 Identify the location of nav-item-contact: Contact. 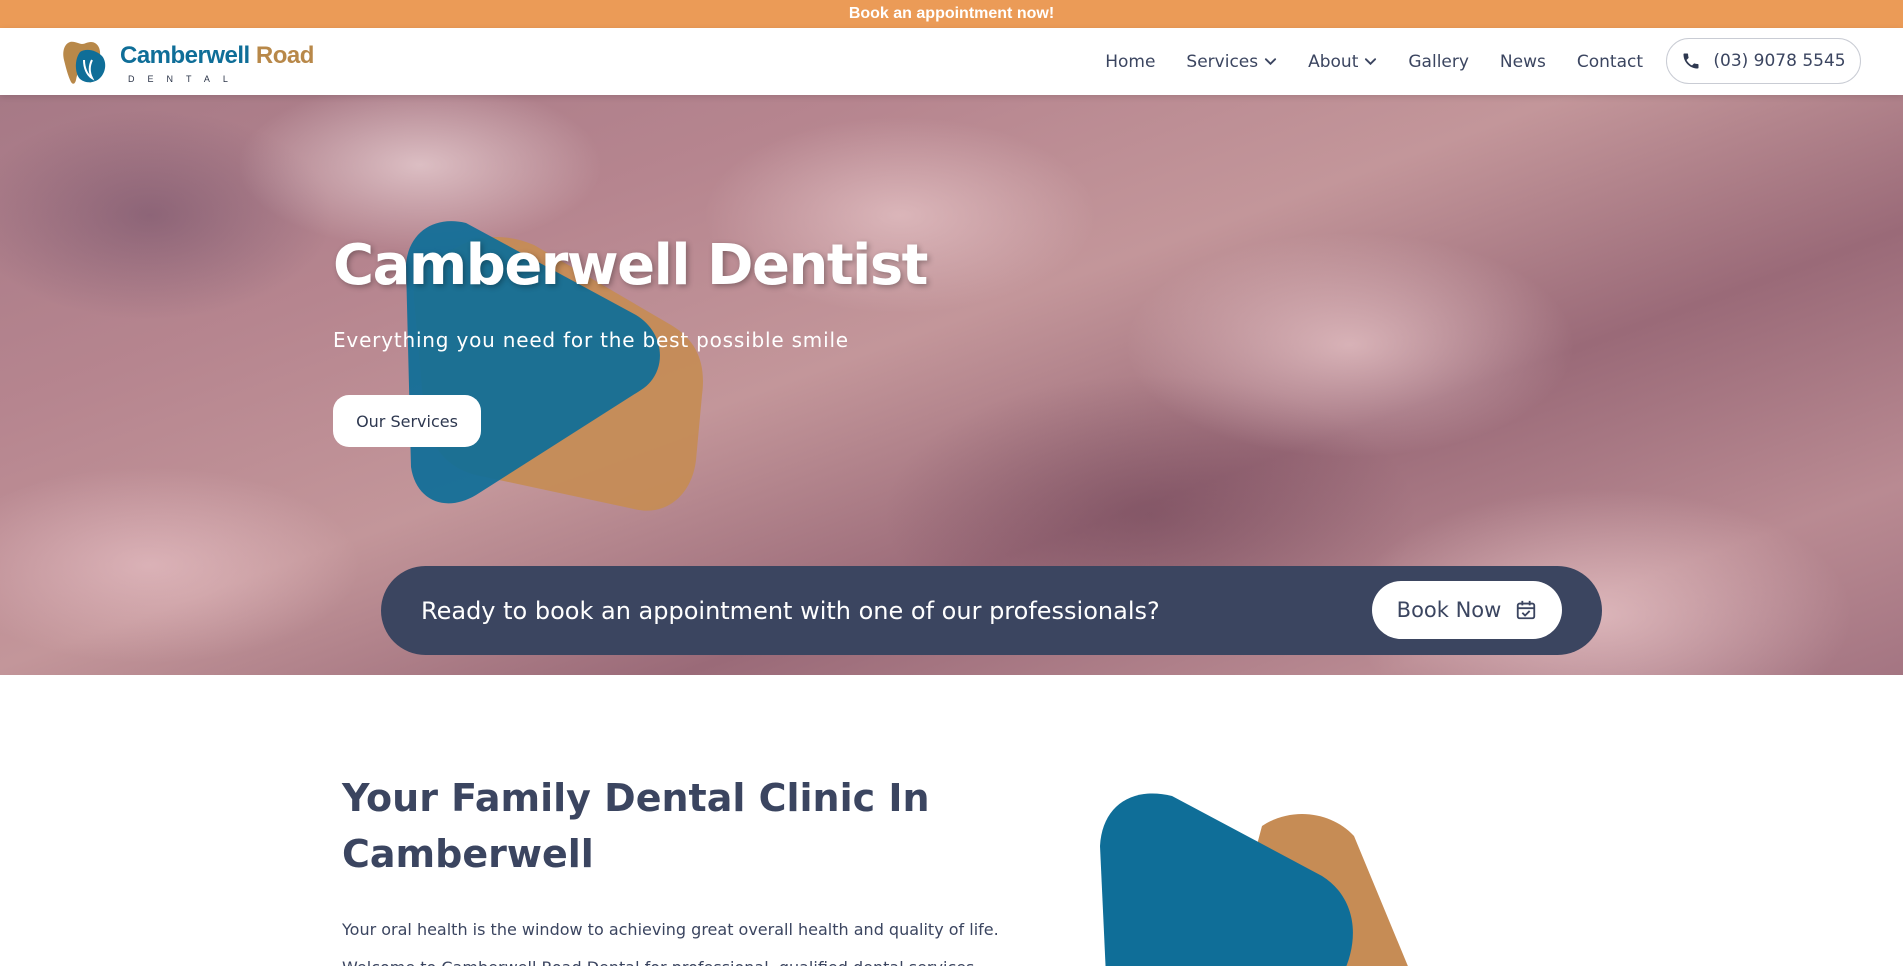
(1610, 62).